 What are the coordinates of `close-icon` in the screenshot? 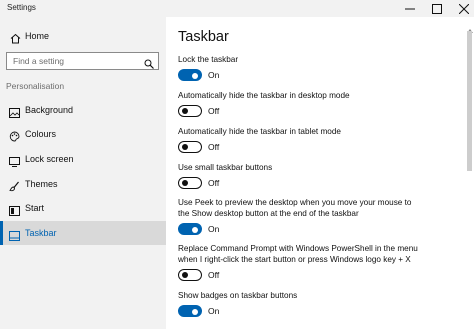 It's located at (464, 8).